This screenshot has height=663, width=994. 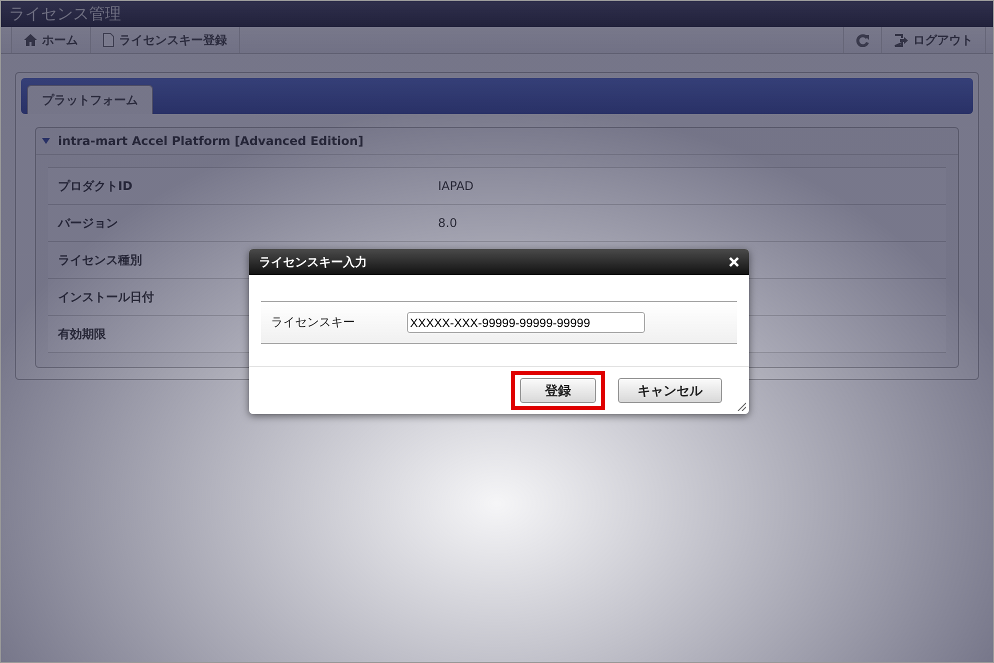 I want to click on dialog-button: キャンセル, so click(x=670, y=390).